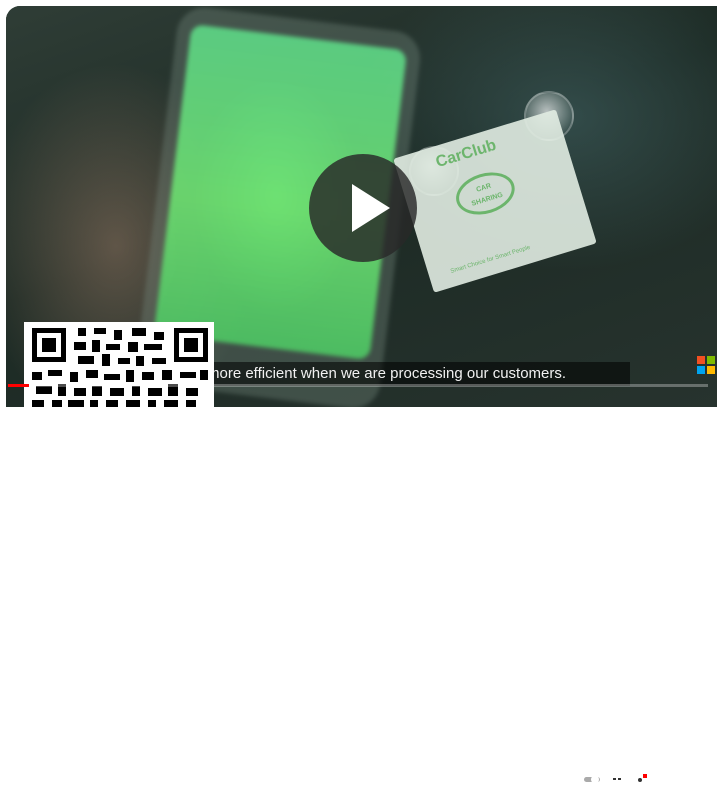 Image resolution: width=717 pixels, height=790 pixels. Describe the element at coordinates (485, 193) in the screenshot. I see `sticker-badge: CAR SHARING` at that location.